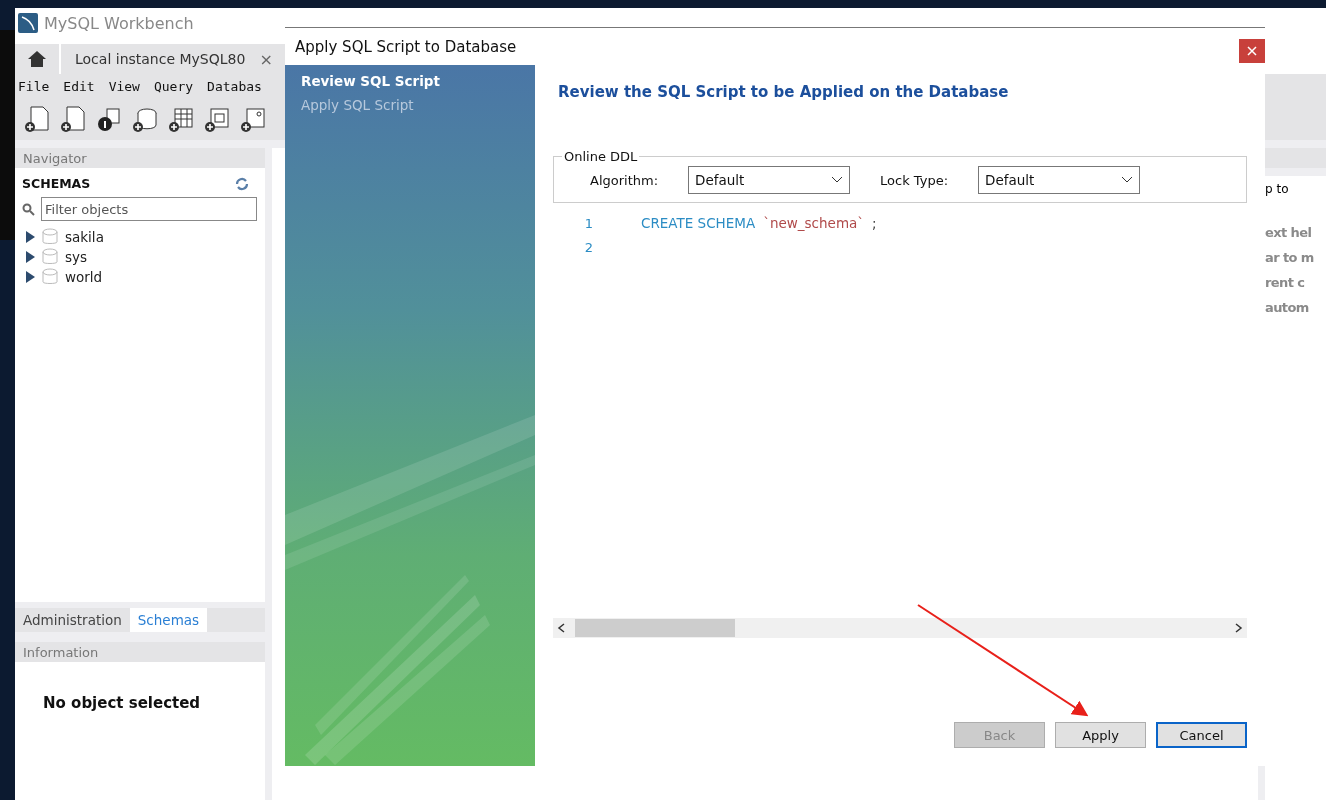 The width and height of the screenshot is (1326, 800). I want to click on open-sql-file-icon, so click(73, 119).